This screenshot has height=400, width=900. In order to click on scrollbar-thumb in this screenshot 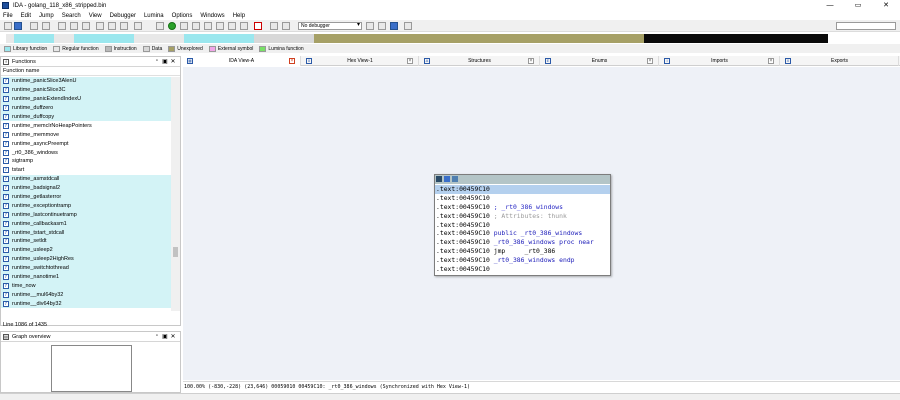, I will do `click(175, 252)`.